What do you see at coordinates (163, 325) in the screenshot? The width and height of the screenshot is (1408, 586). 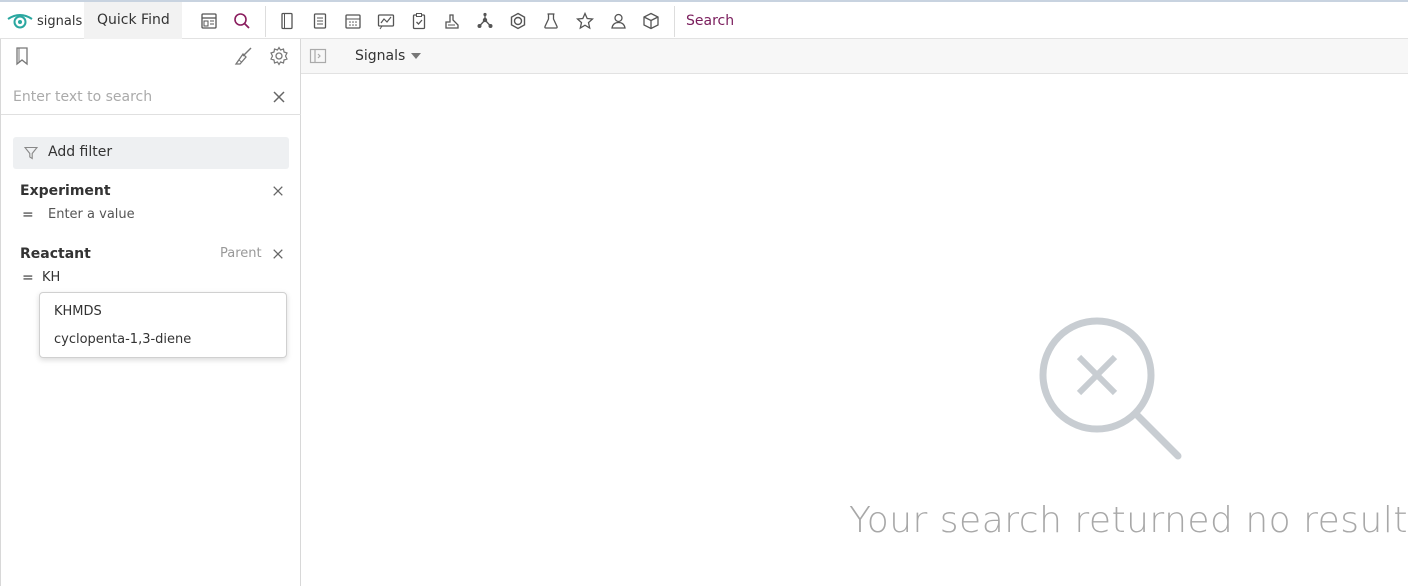 I see `suggestion-dropdown: KHMDS cyclopenta-1,3-diene` at bounding box center [163, 325].